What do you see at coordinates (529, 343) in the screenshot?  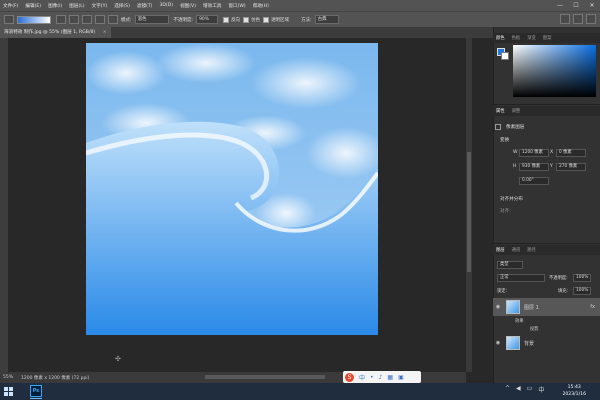 I see `layer-name: 背景` at bounding box center [529, 343].